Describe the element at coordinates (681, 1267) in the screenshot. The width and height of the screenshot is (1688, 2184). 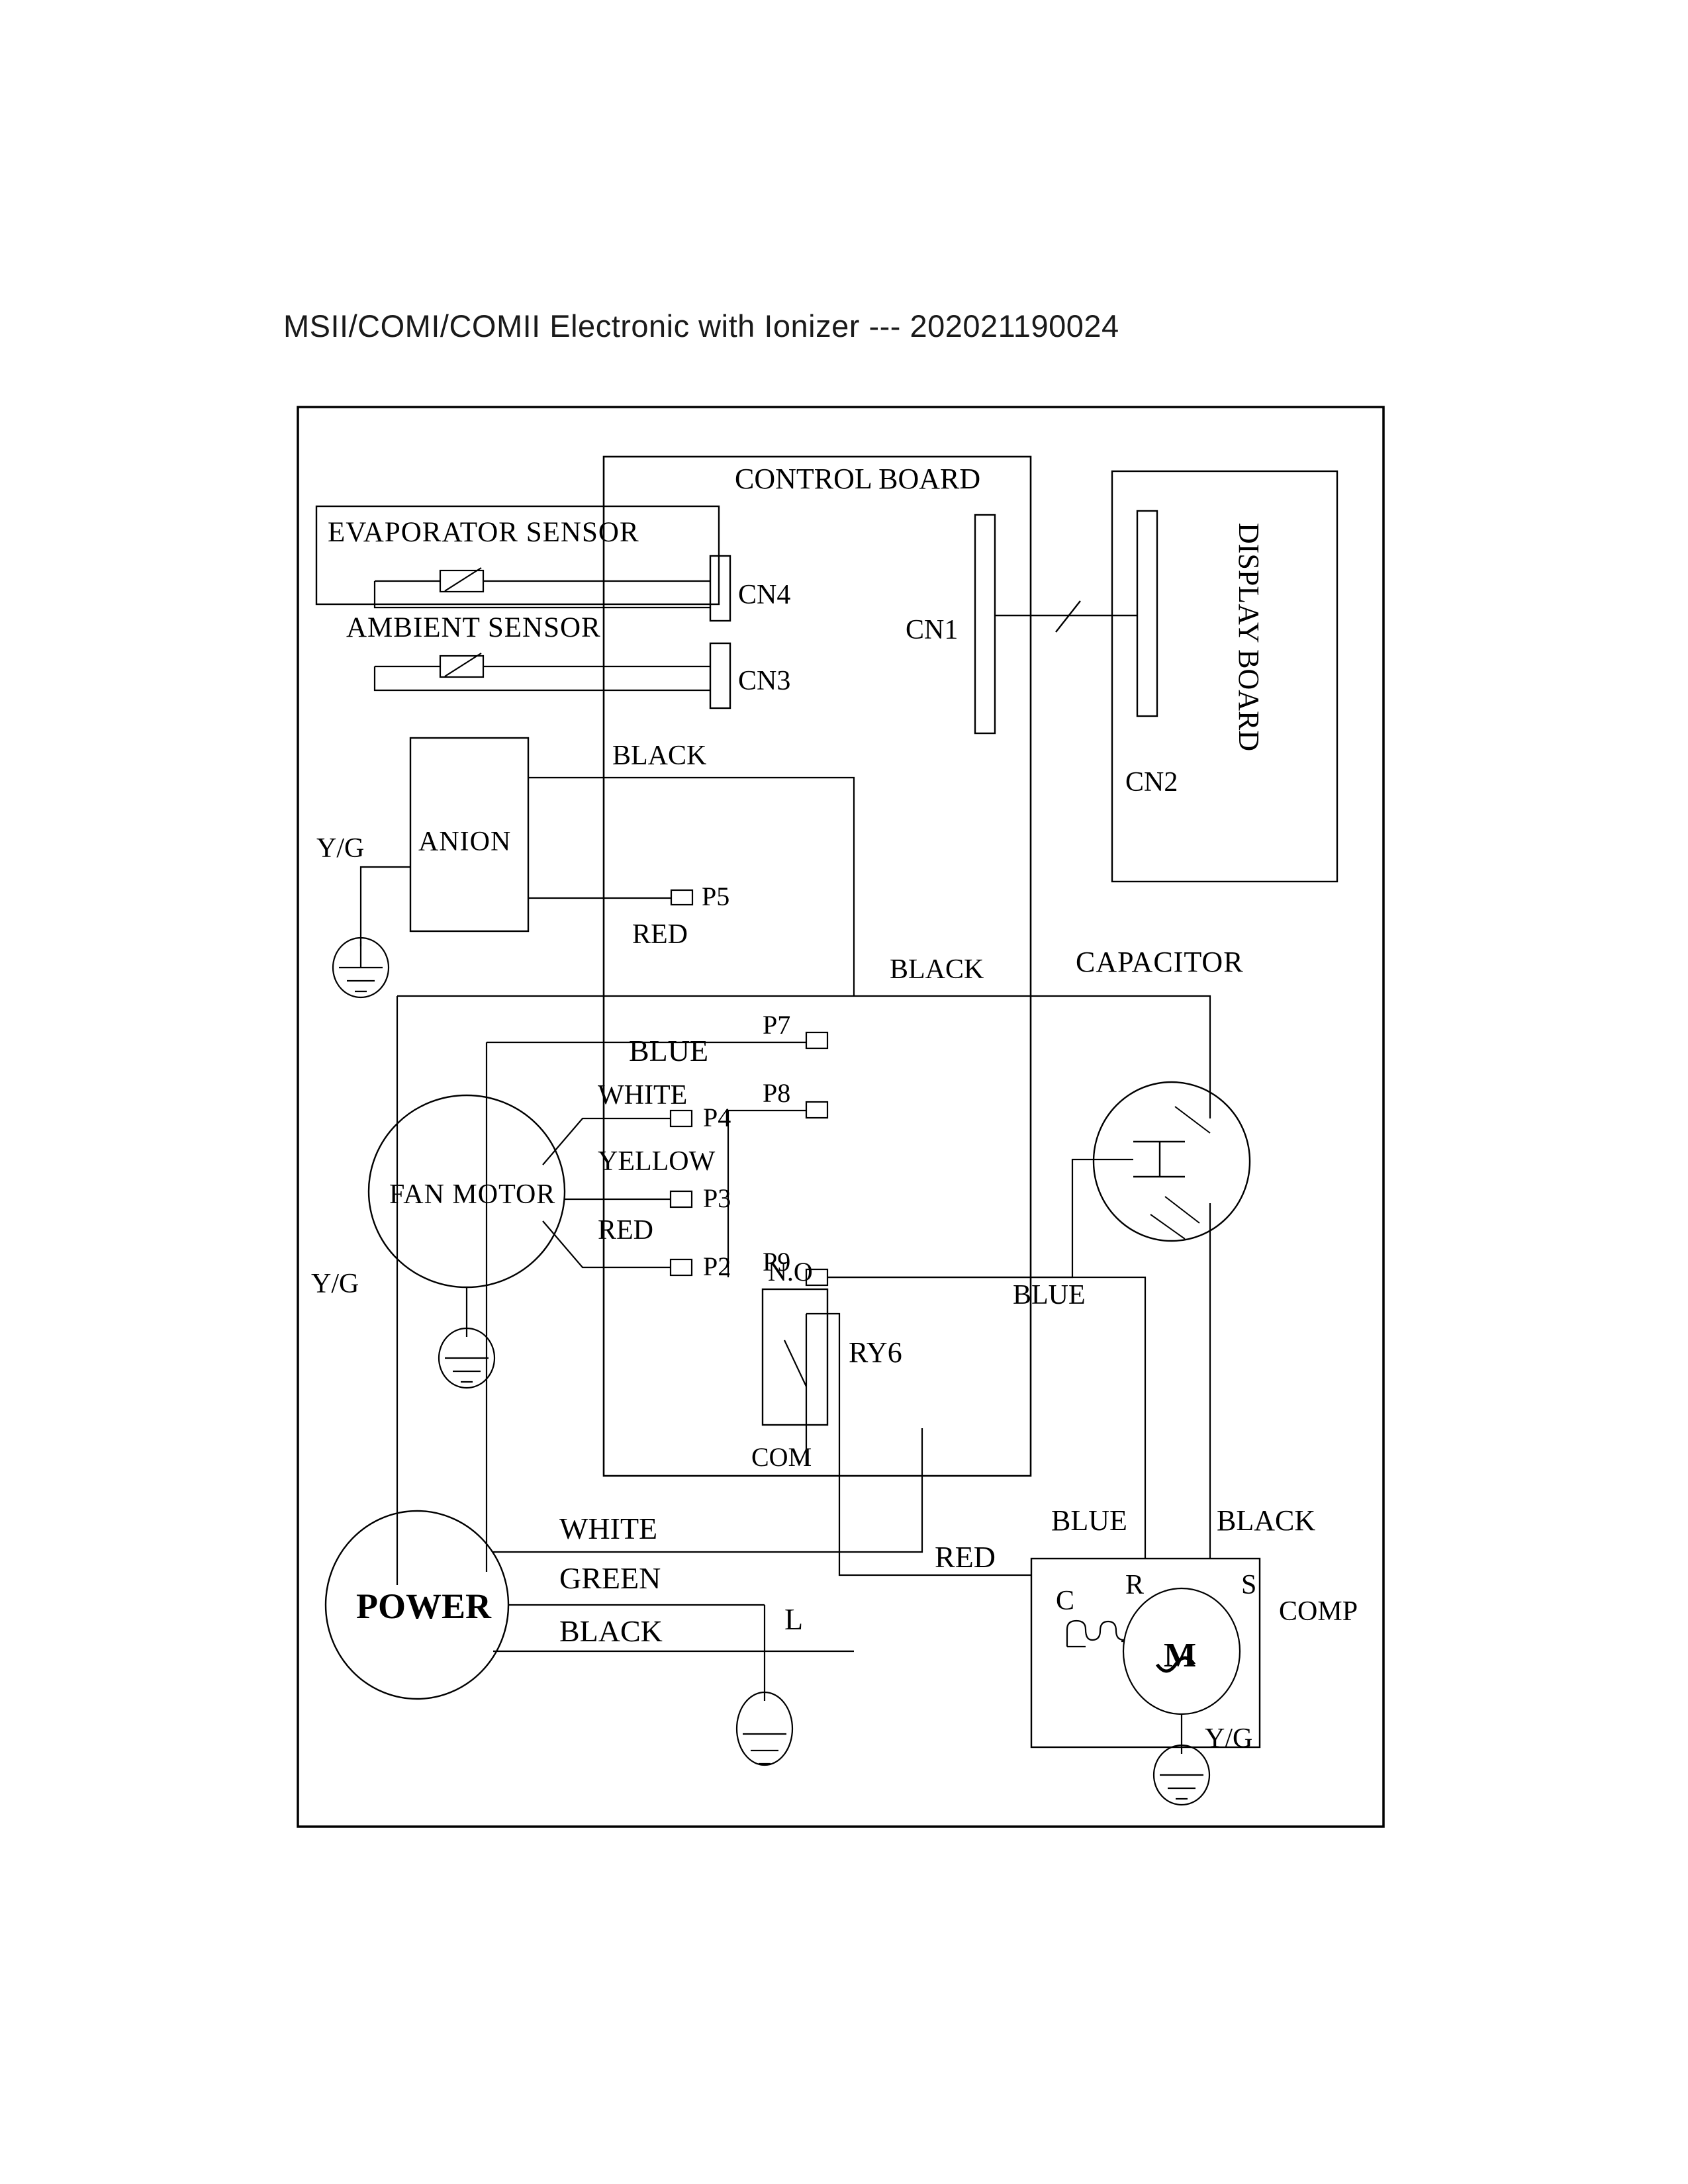
I see `p2-terminal` at that location.